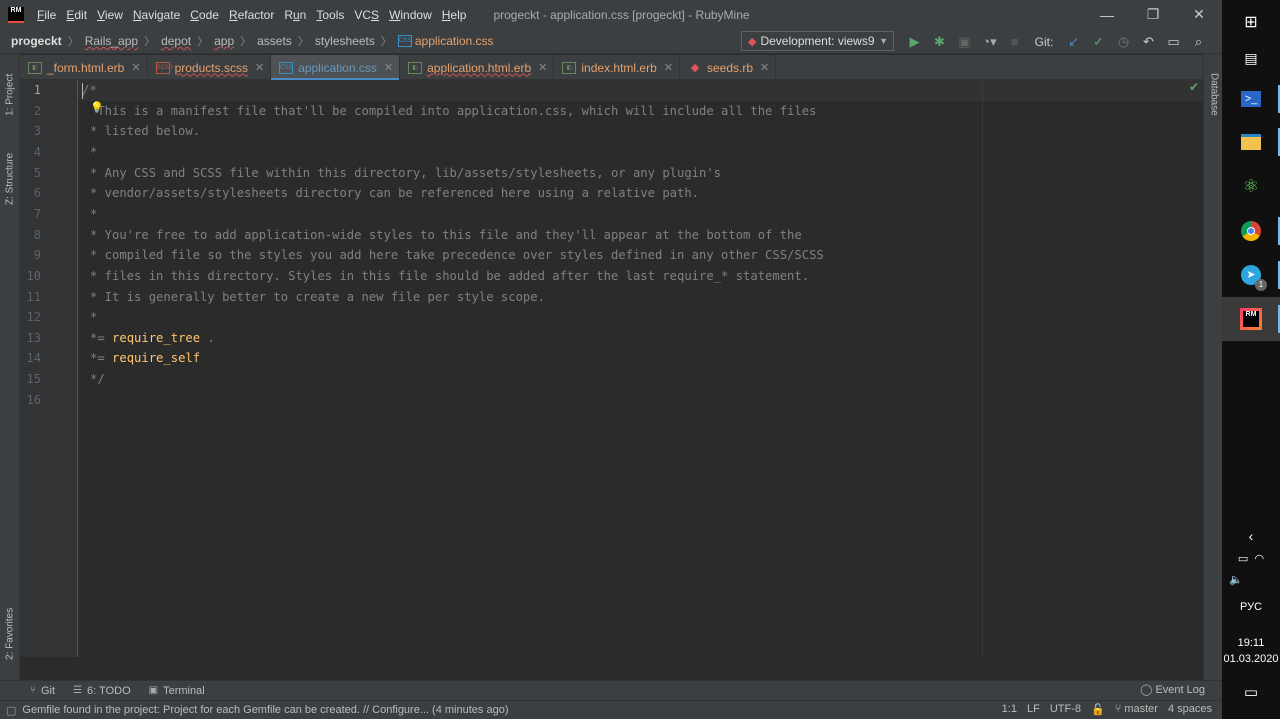  I want to click on editor-gutter: 1 2 3 4 5 6 7 8 9 10 11 12 13 14 15 16, so click(49, 368).